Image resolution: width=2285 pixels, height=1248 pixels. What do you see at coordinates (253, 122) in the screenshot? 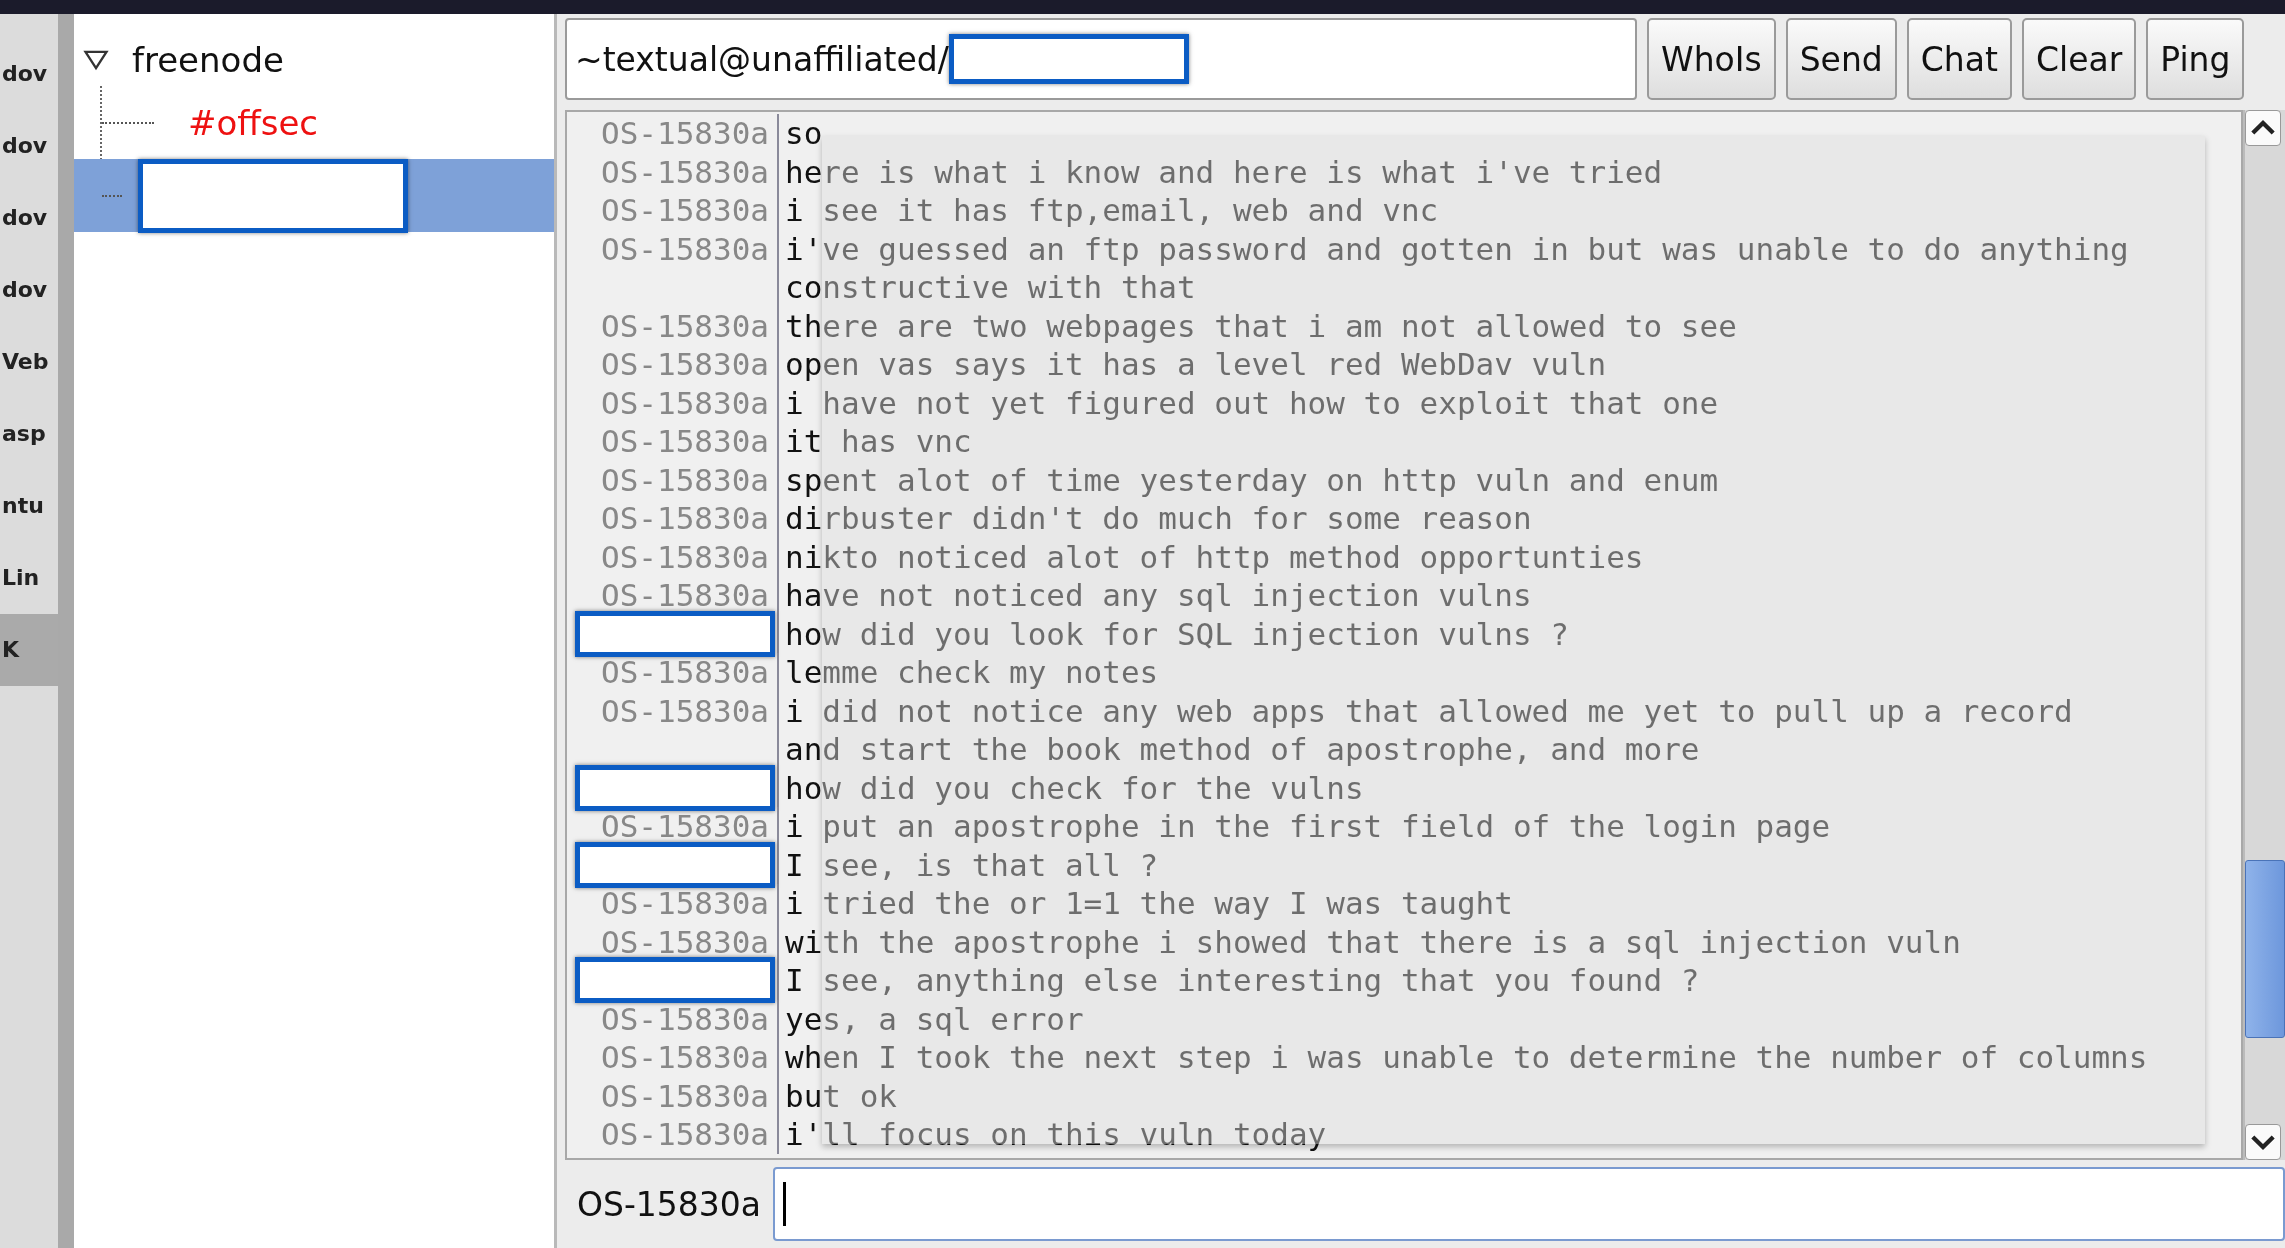
I see `channel-name: #offsec` at bounding box center [253, 122].